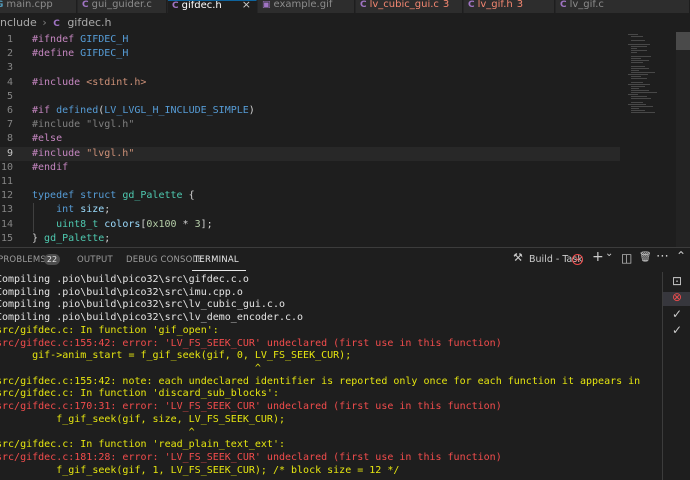  Describe the element at coordinates (586, 5) in the screenshot. I see `tab-label: lv_gif.c` at that location.